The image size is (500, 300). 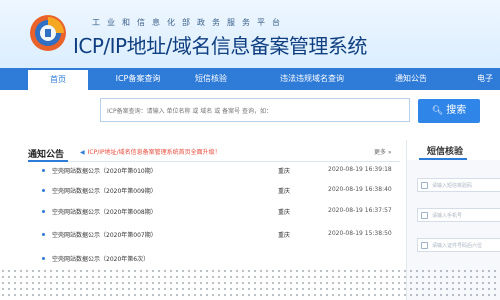 What do you see at coordinates (100, 258) in the screenshot?
I see `notice-title: 空壳网站数据公示（2020年第6次）` at bounding box center [100, 258].